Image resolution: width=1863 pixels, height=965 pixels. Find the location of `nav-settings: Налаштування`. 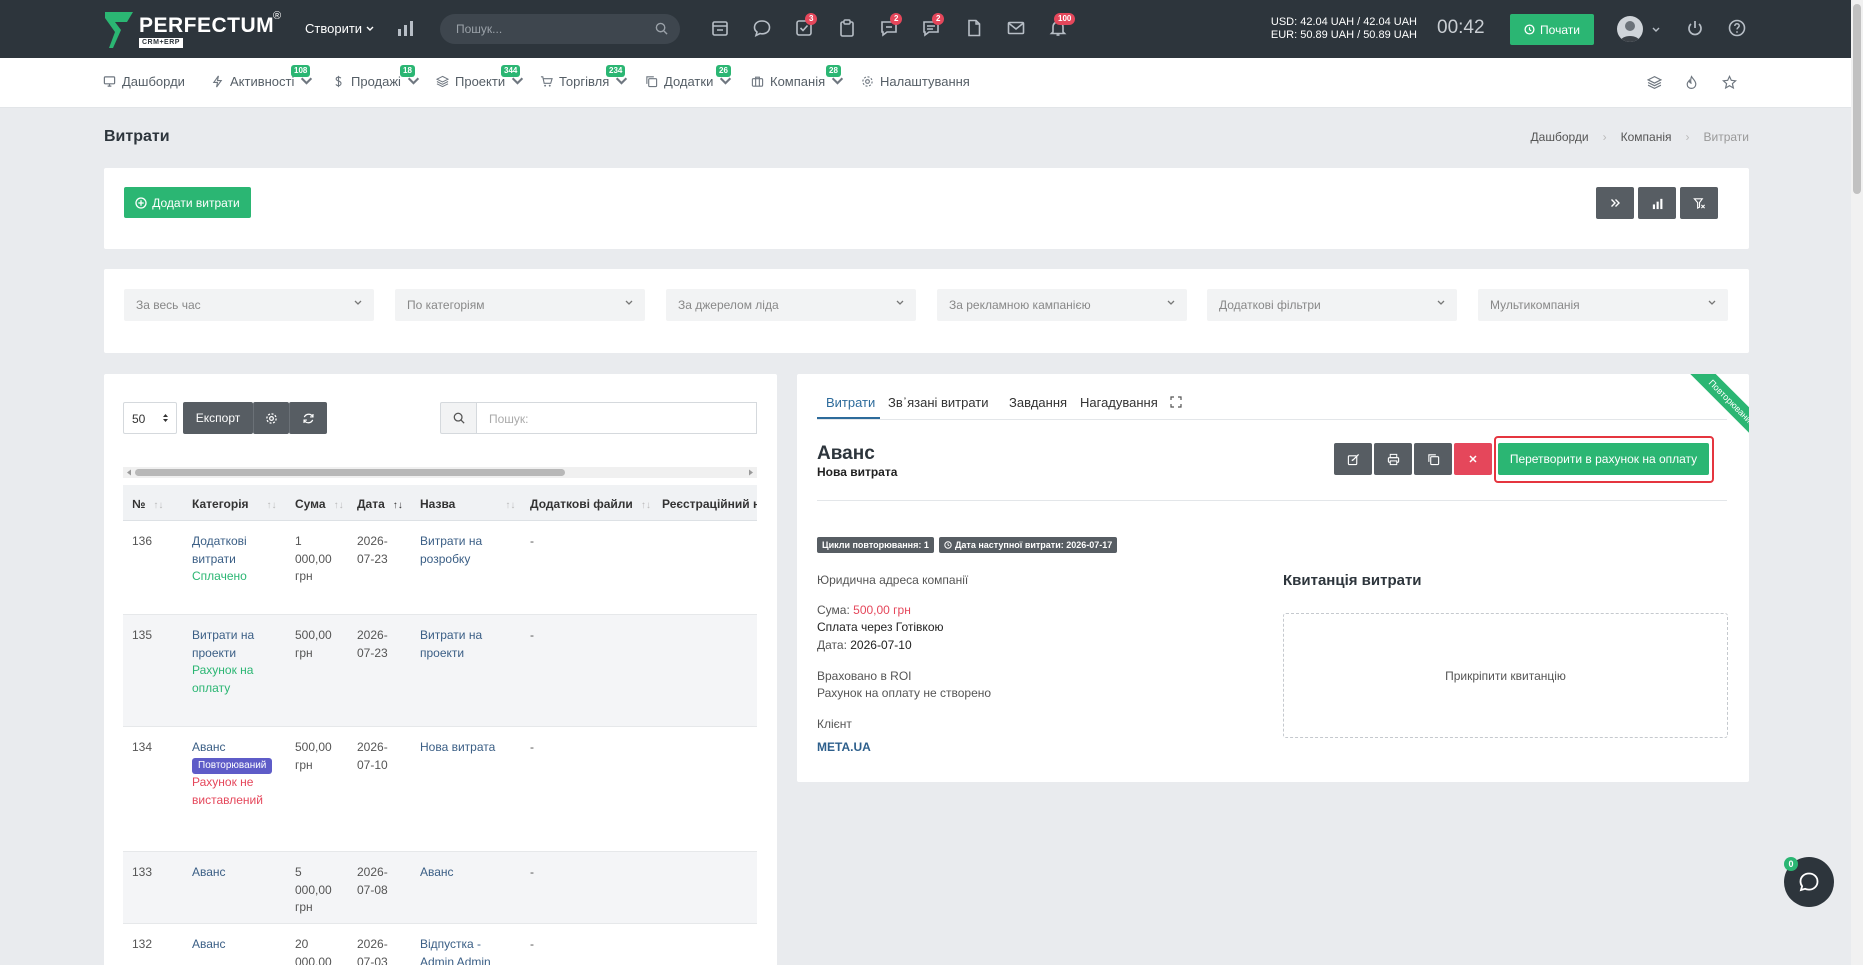

nav-settings: Налаштування is located at coordinates (915, 81).